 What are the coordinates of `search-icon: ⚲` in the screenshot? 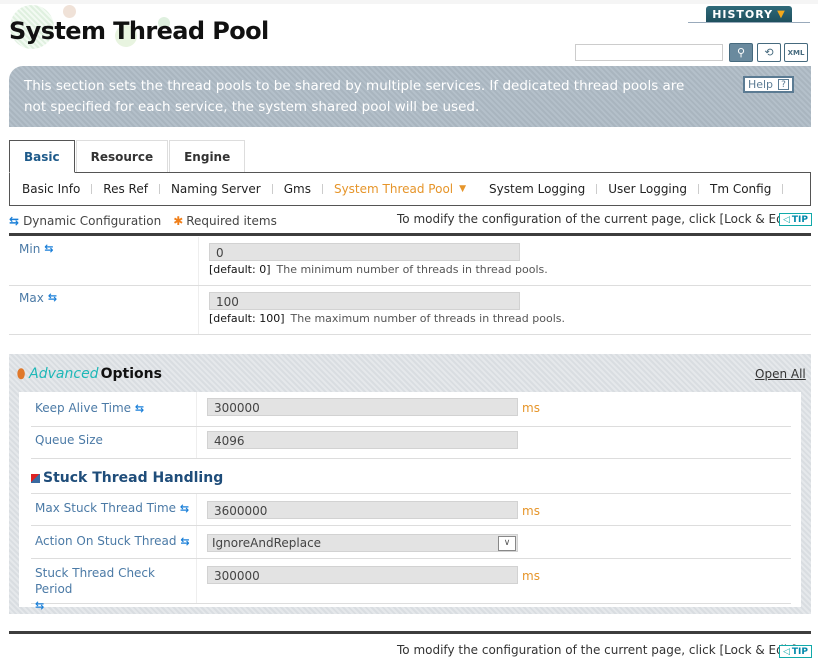 It's located at (741, 52).